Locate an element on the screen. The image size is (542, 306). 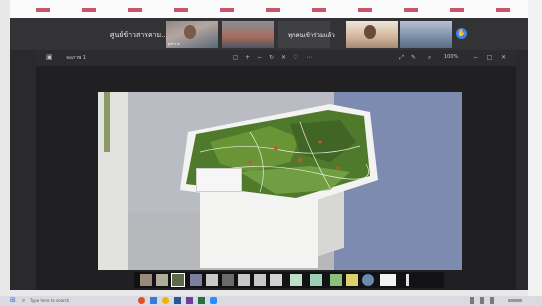
search-box: Type here to search is located at coordinates (49, 300).